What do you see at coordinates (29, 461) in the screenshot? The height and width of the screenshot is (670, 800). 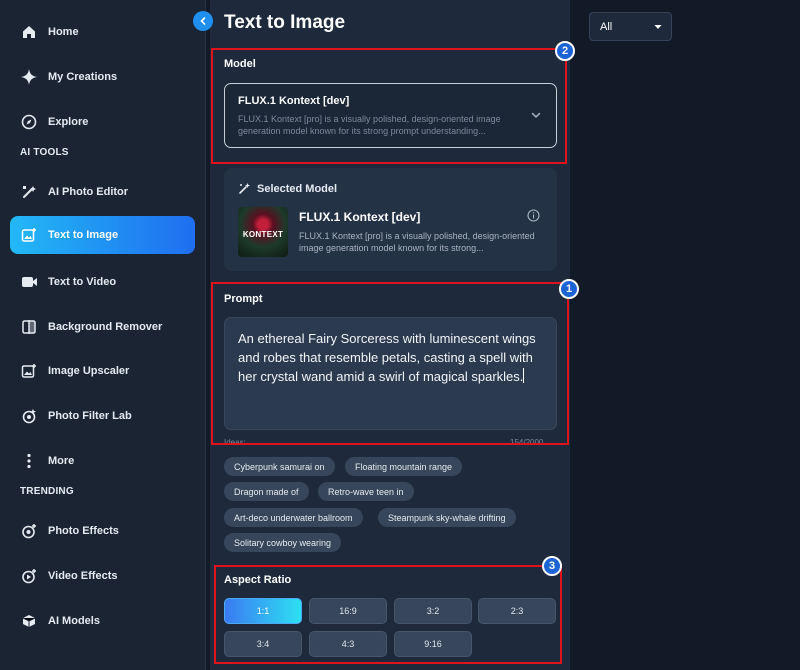 I see `more-vertical-icon` at bounding box center [29, 461].